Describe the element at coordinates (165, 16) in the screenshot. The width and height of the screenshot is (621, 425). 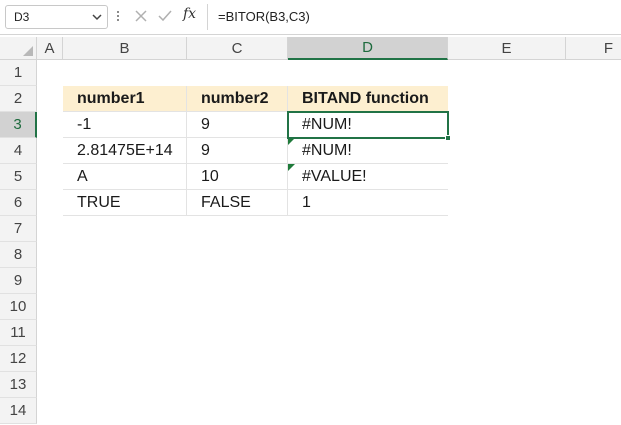
I see `enter-check-icon` at that location.